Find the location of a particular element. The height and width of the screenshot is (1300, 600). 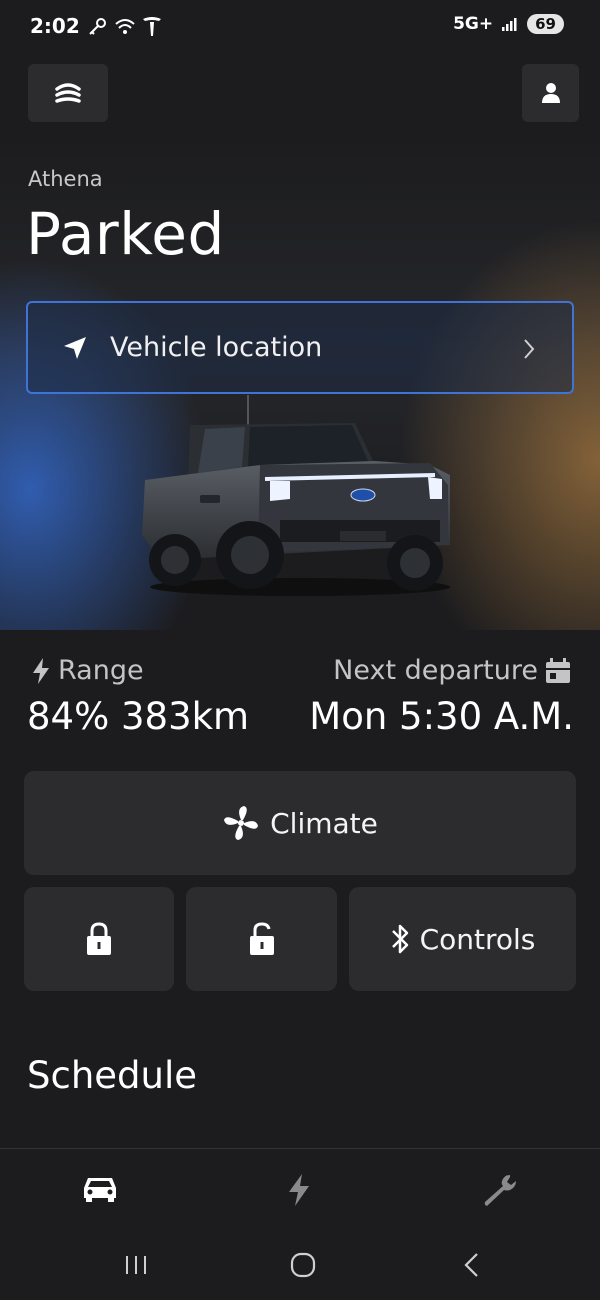

profile-button is located at coordinates (550, 93).